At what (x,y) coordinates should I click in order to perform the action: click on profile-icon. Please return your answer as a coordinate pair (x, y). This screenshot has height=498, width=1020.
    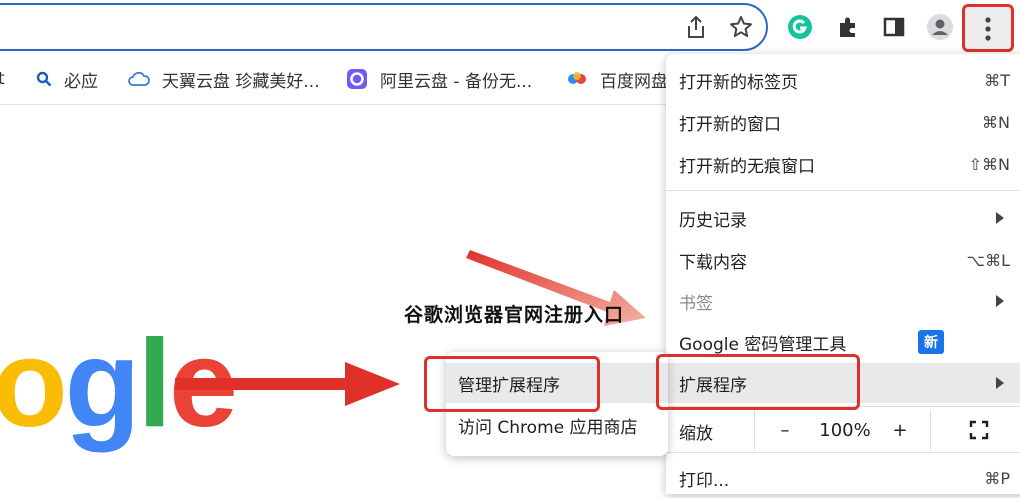
    Looking at the image, I should click on (940, 27).